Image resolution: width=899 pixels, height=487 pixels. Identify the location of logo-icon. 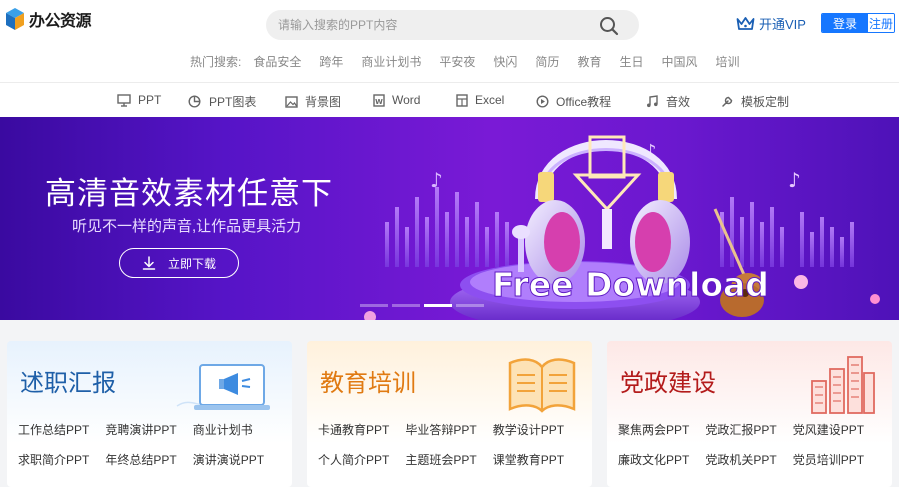
(15, 19).